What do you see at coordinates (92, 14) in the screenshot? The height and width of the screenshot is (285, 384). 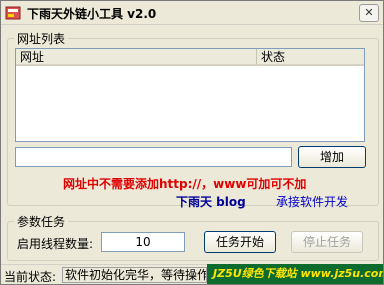 I see `window-title: 下雨天外链小工具 v2.0` at bounding box center [92, 14].